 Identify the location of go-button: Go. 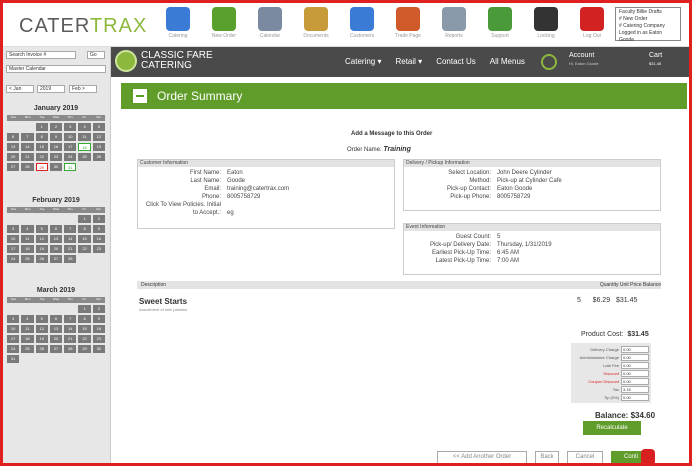
(96, 55).